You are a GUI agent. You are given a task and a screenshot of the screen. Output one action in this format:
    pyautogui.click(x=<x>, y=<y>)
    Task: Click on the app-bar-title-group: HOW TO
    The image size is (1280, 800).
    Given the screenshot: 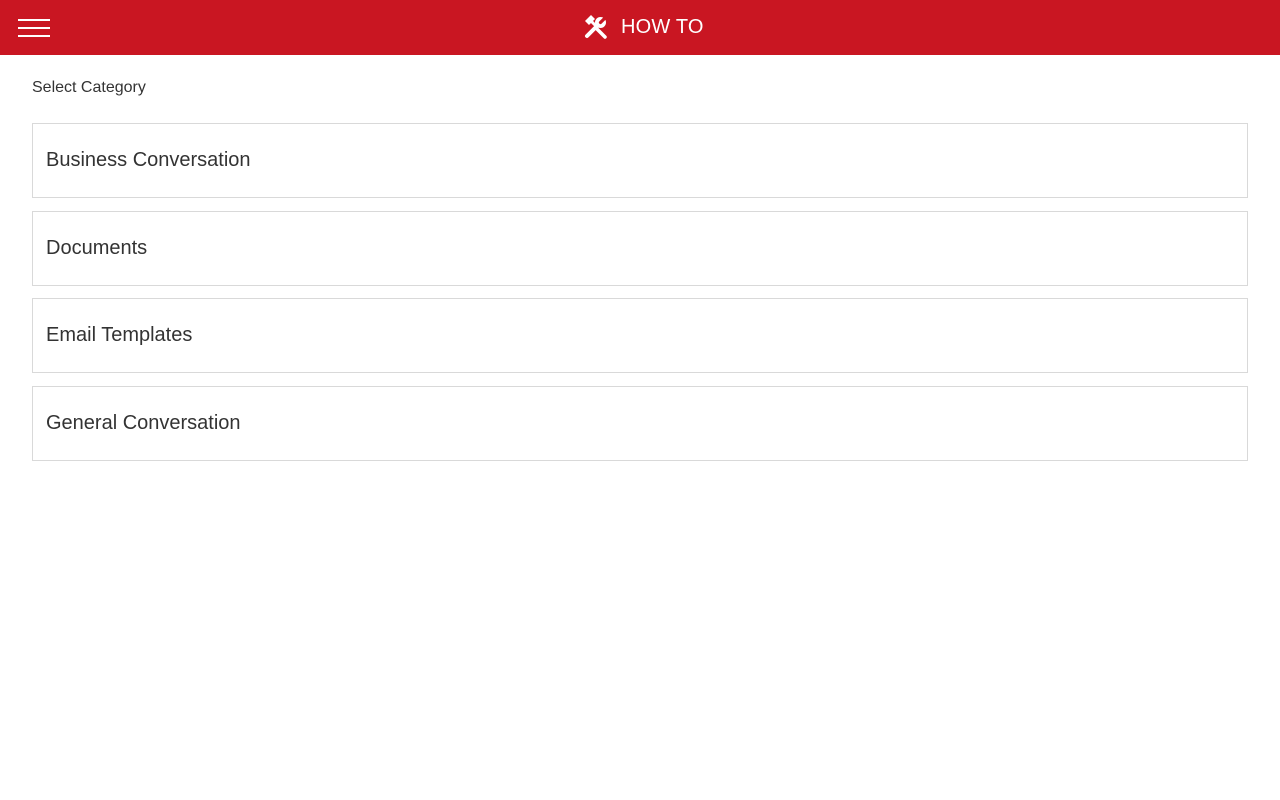 What is the action you would take?
    pyautogui.click(x=643, y=27)
    